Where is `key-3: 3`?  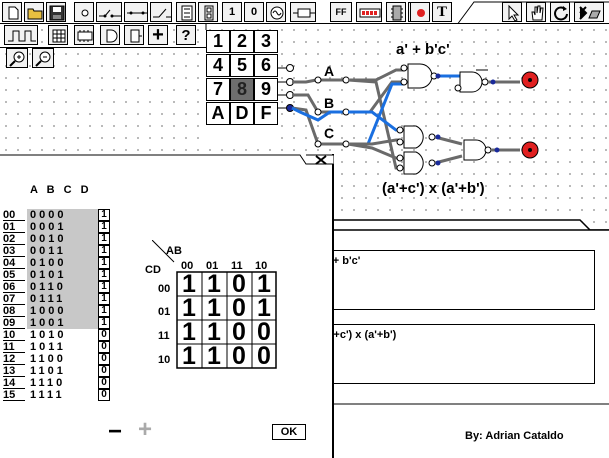
key-3: 3 is located at coordinates (266, 41).